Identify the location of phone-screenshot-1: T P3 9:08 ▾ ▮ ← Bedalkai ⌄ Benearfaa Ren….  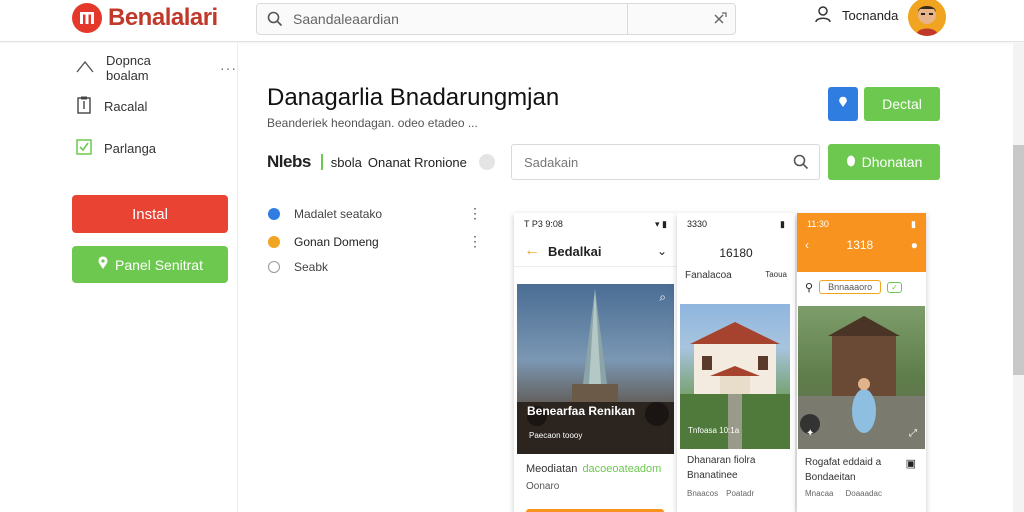
(595, 362).